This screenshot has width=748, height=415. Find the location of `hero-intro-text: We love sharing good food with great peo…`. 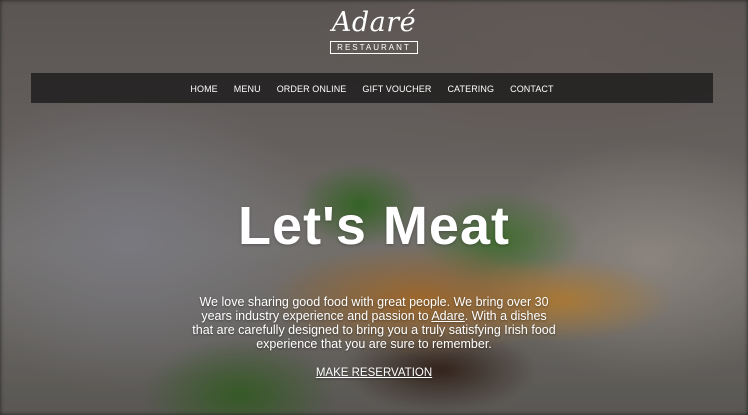

hero-intro-text: We love sharing good food with great peo… is located at coordinates (374, 323).